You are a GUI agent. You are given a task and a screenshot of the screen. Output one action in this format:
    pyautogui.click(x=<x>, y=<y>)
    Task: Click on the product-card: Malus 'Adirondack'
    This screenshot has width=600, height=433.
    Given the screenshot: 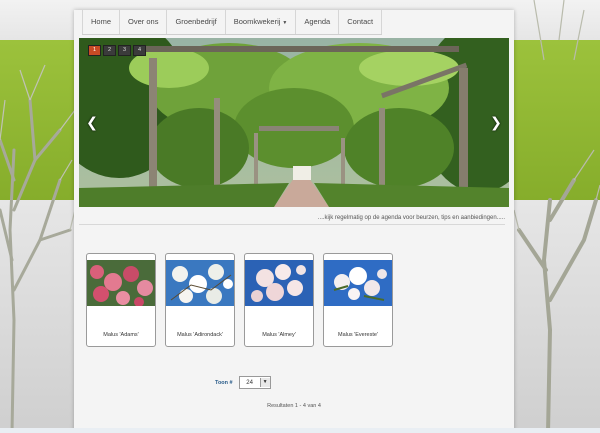 What is the action you would take?
    pyautogui.click(x=200, y=300)
    